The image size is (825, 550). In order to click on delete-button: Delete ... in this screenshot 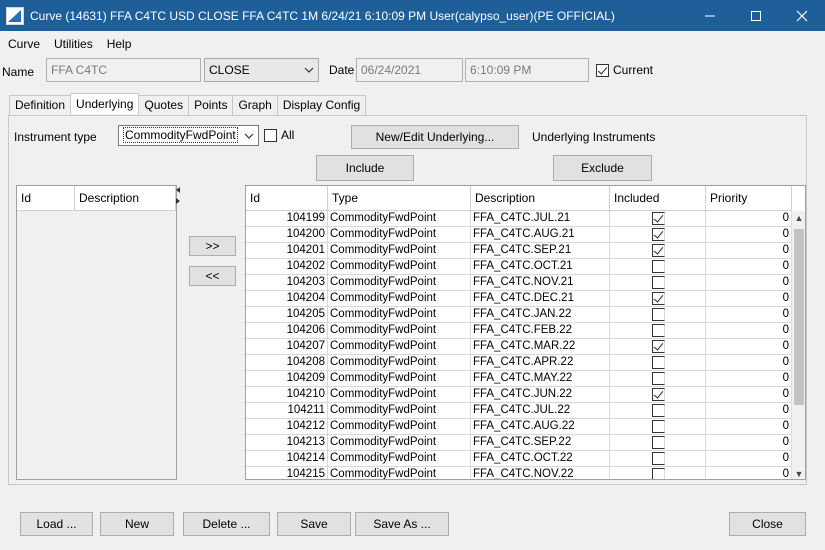, I will do `click(226, 524)`.